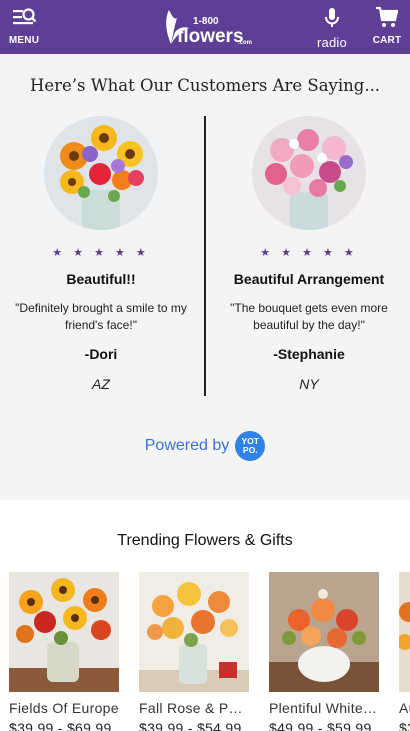  I want to click on product-card: Fields Of Europe $39.99 - $69.99, so click(64, 651).